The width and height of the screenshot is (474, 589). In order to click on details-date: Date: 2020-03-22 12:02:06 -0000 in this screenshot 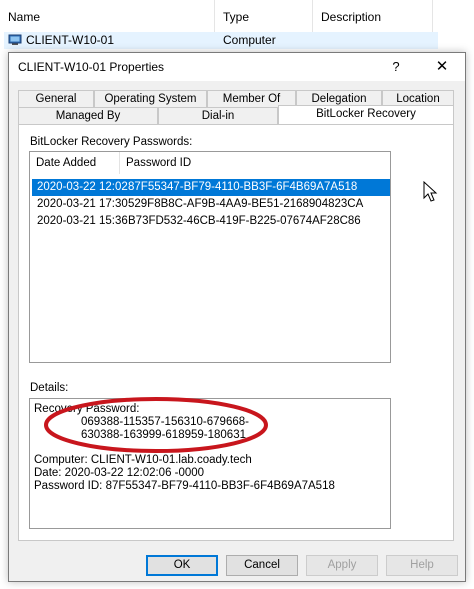, I will do `click(119, 473)`.